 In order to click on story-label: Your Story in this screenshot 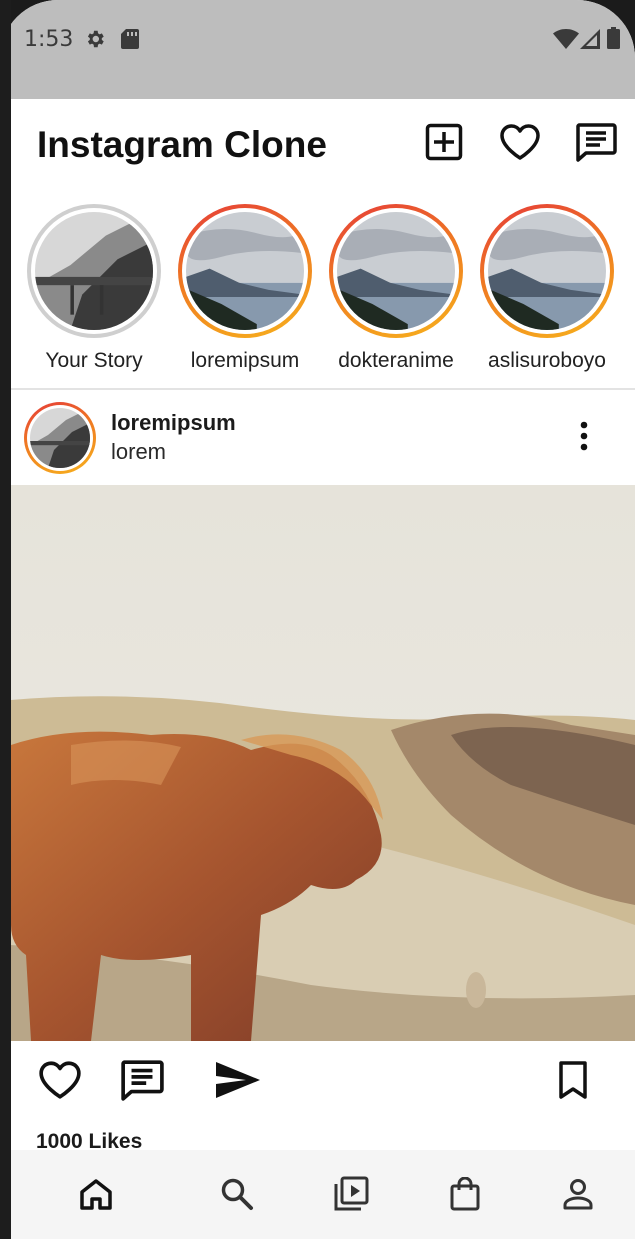, I will do `click(94, 360)`.